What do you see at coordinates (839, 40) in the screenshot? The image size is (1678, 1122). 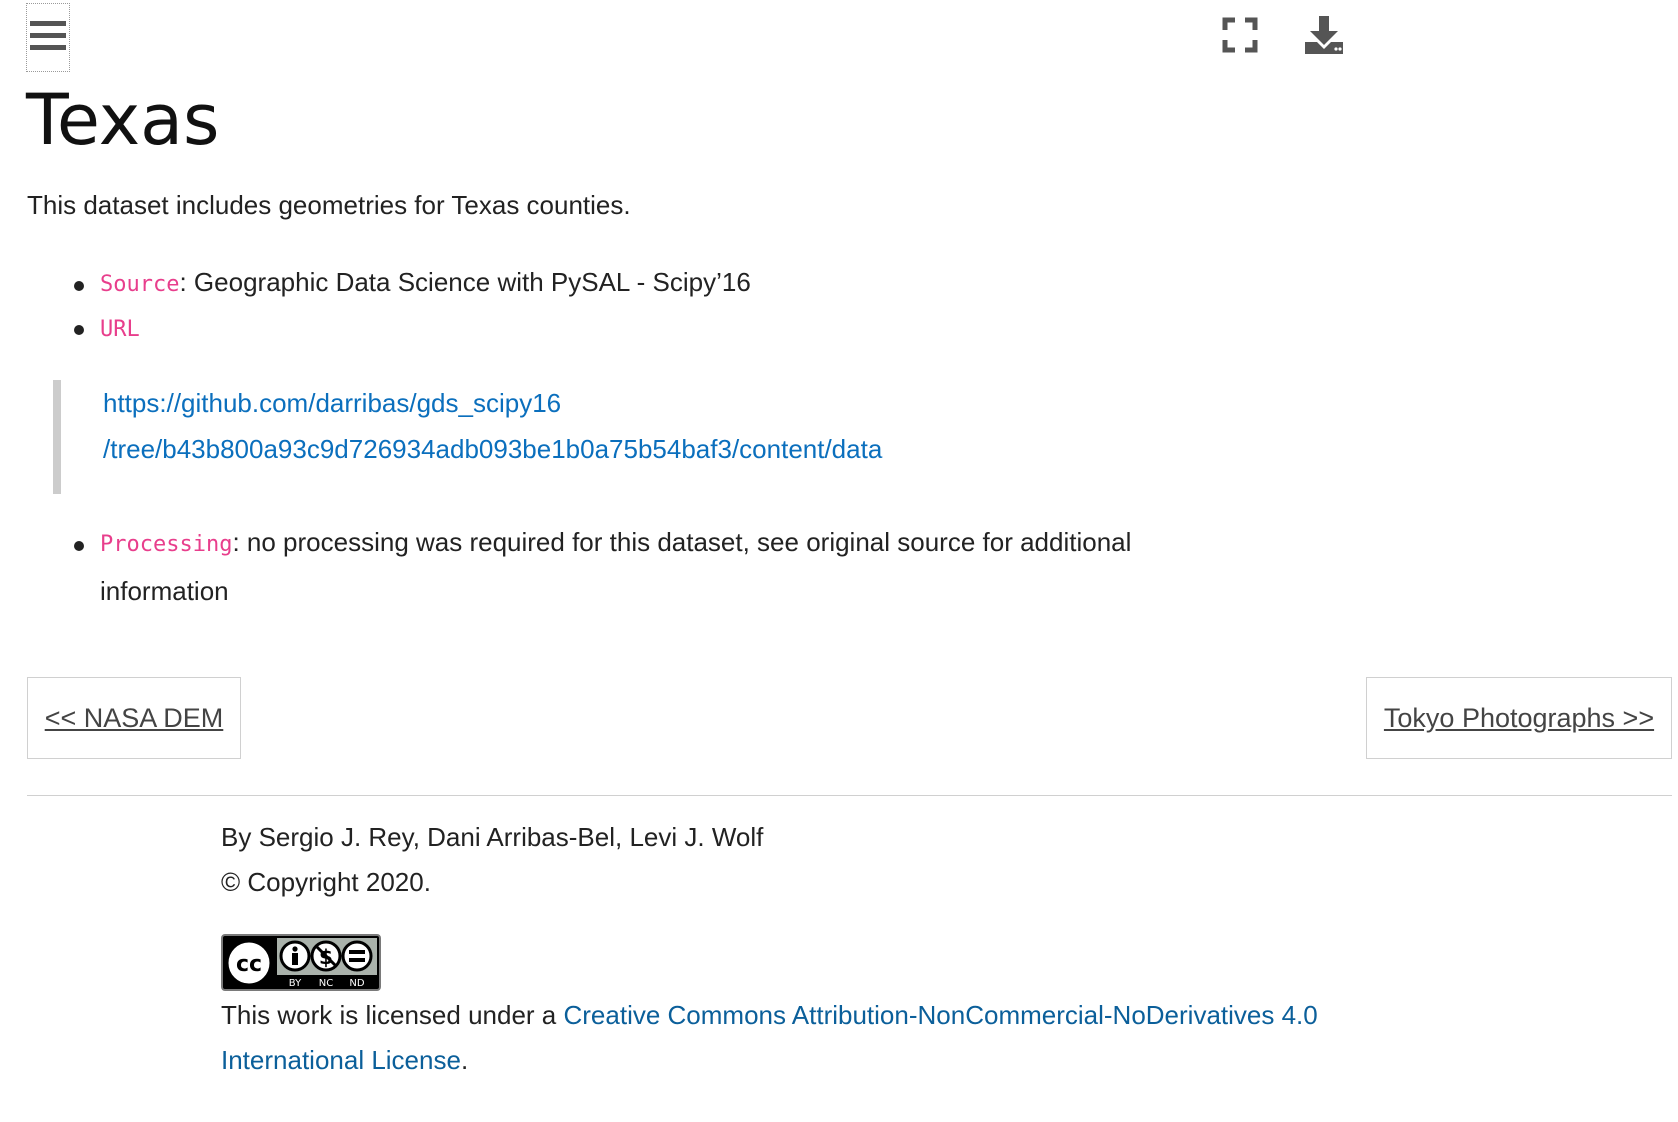 I see `top-toolbar` at bounding box center [839, 40].